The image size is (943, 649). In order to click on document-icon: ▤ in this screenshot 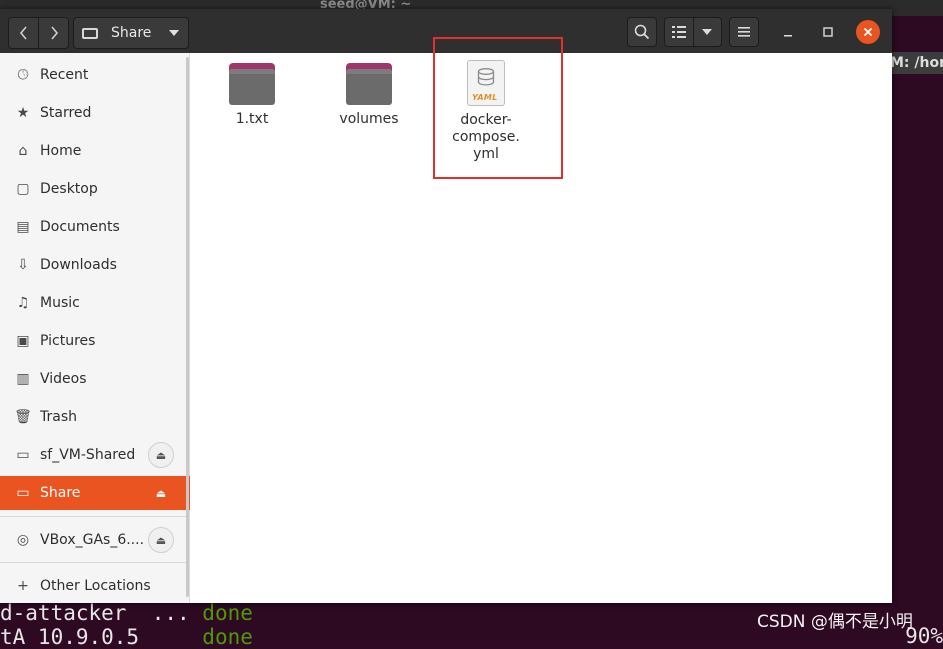, I will do `click(23, 227)`.